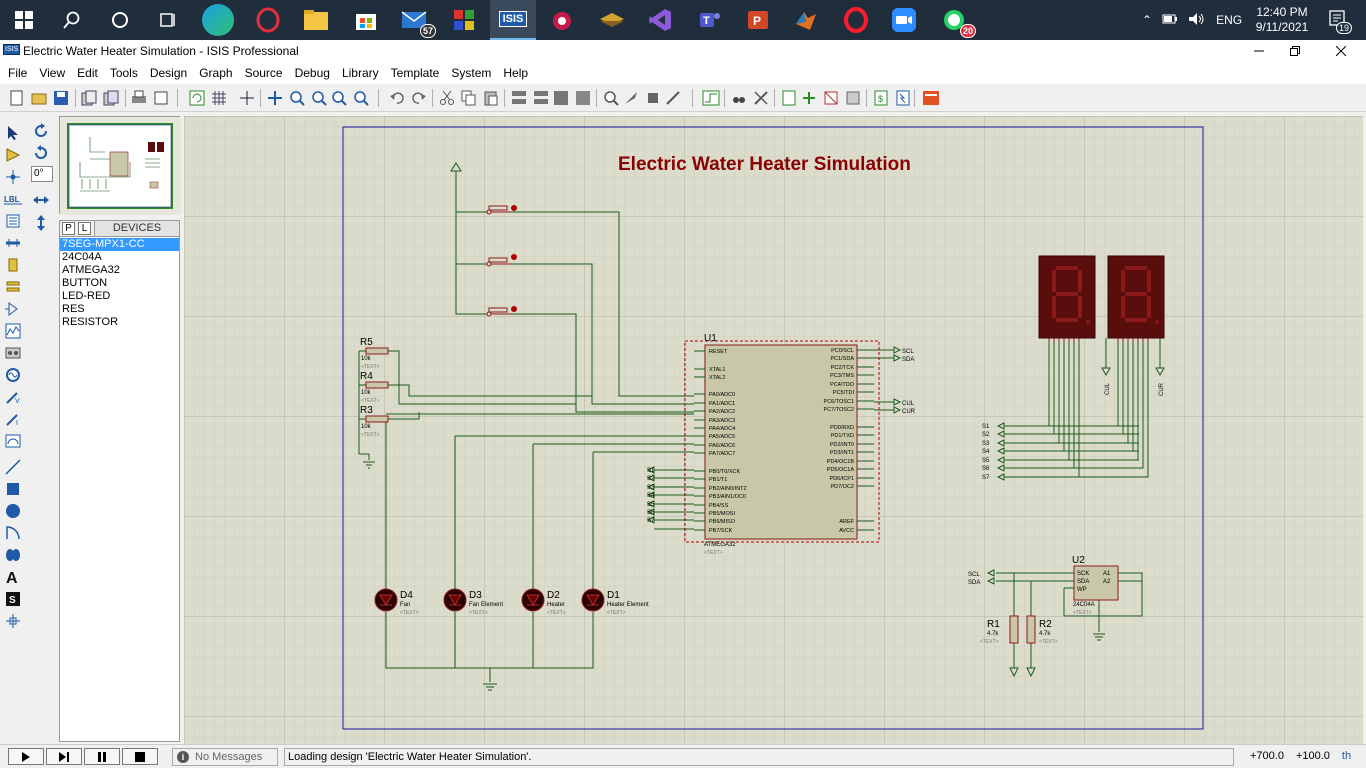 The height and width of the screenshot is (768, 1366). Describe the element at coordinates (1197, 20) in the screenshot. I see `volume-icon` at that location.